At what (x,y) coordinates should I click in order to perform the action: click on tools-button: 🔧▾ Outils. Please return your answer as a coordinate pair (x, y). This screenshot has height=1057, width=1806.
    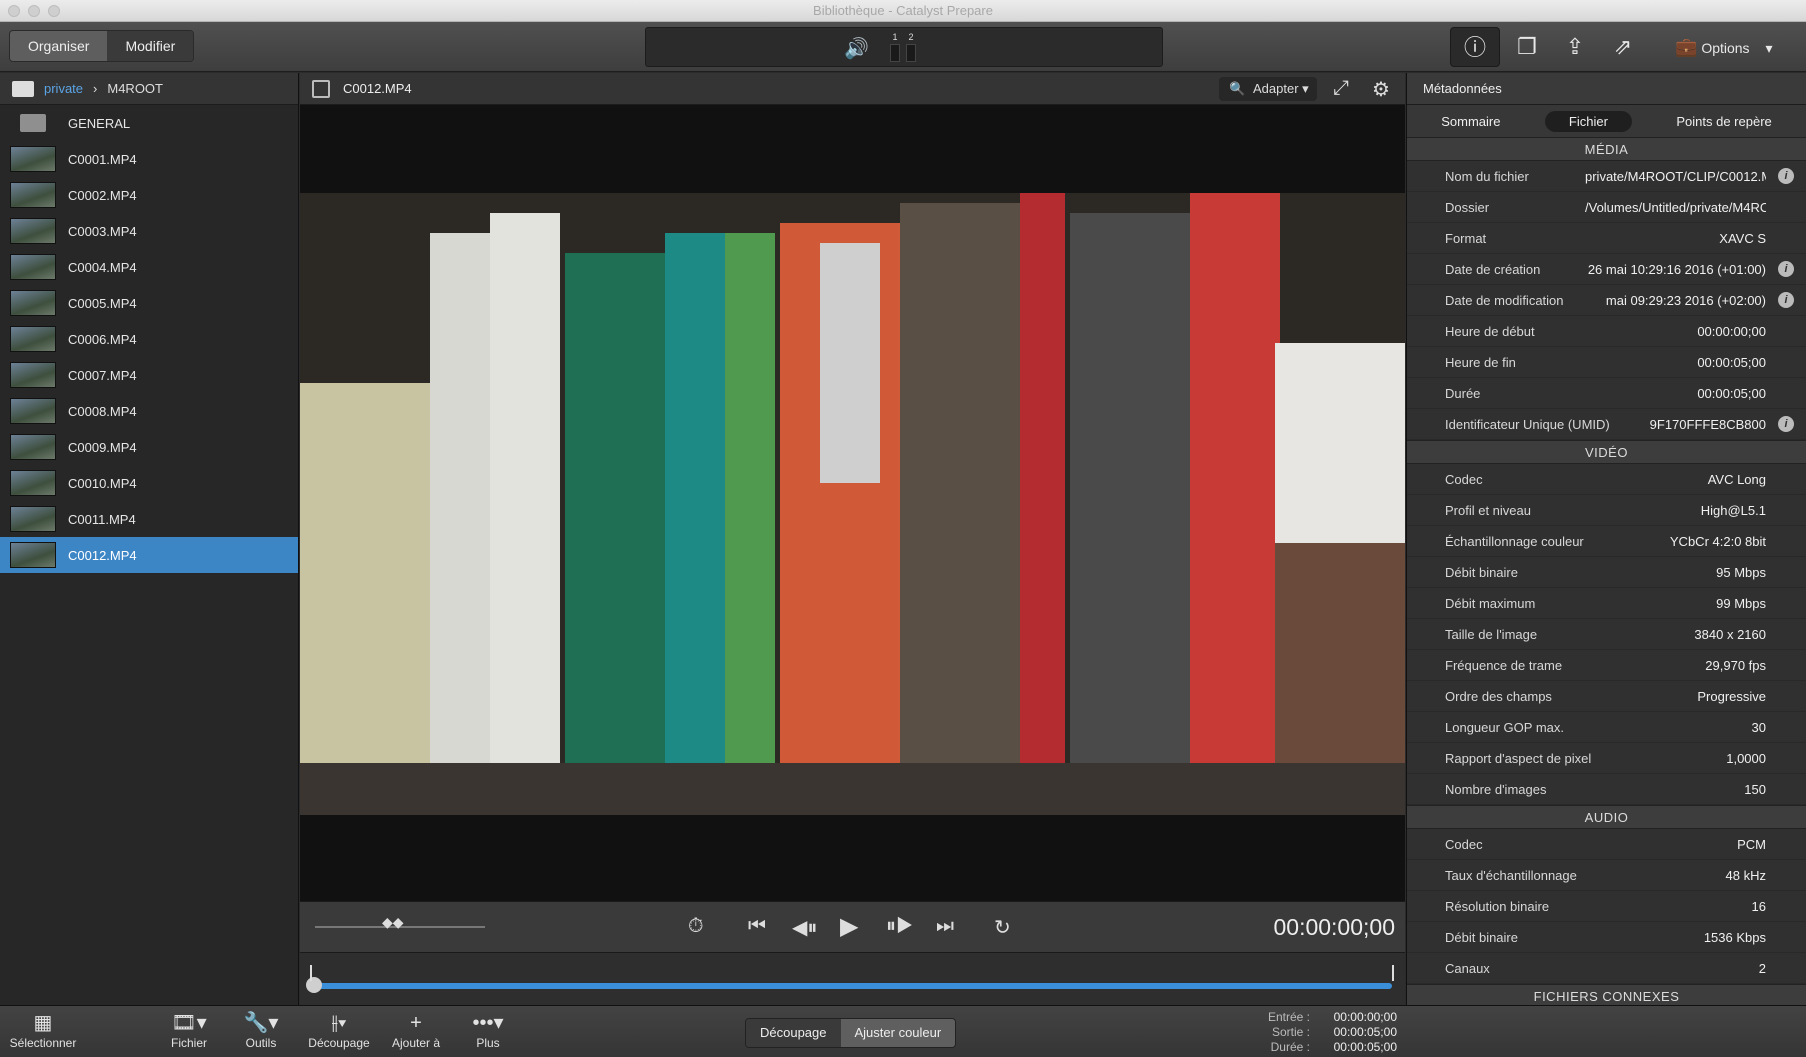
    Looking at the image, I should click on (261, 1030).